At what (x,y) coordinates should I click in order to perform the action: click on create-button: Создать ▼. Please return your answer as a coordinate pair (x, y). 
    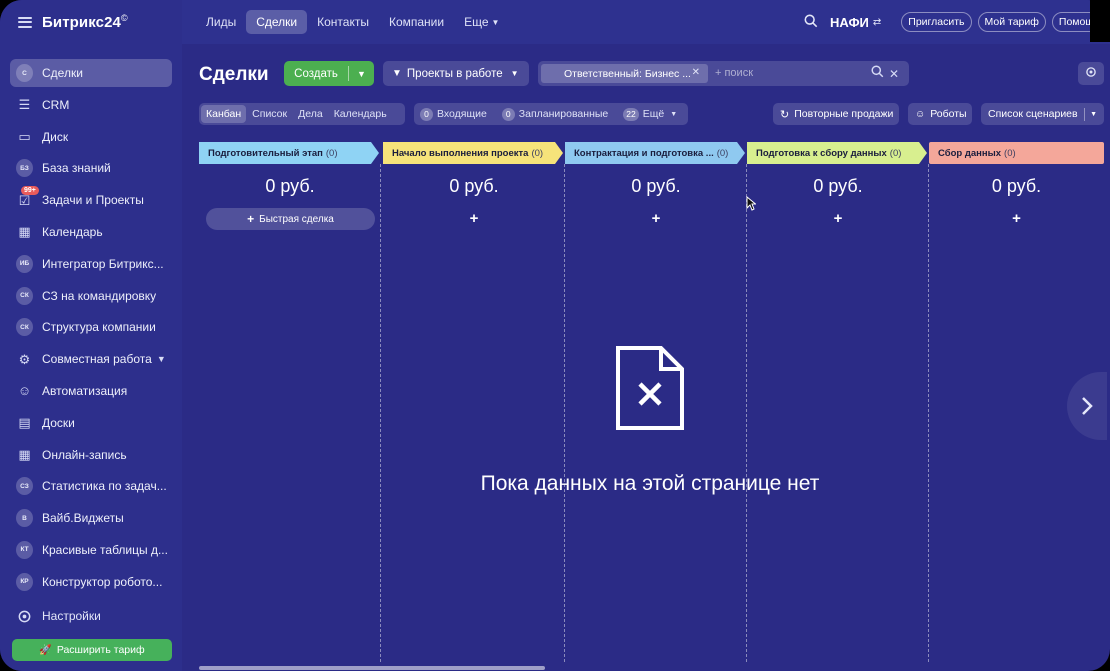
    Looking at the image, I should click on (329, 73).